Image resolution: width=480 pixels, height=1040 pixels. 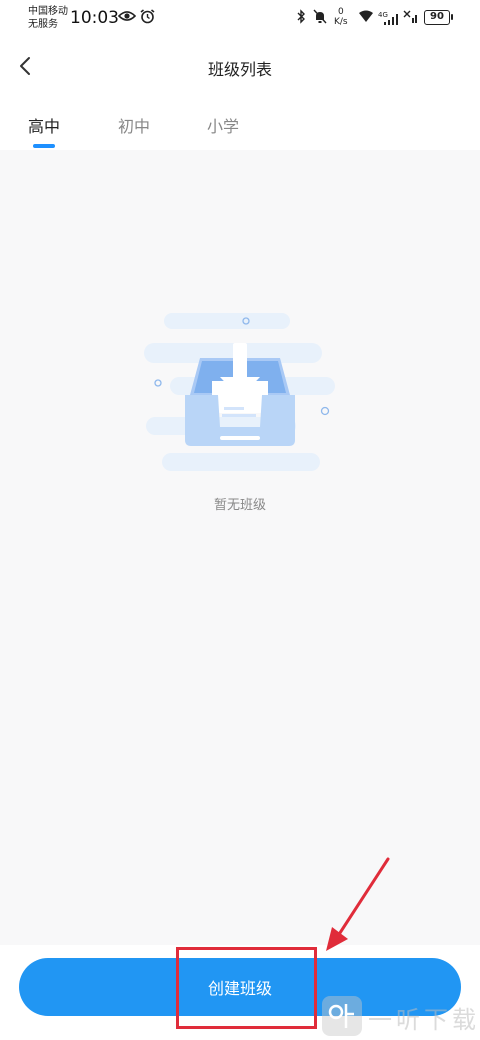 I want to click on annotation-highlight-box, so click(x=246, y=988).